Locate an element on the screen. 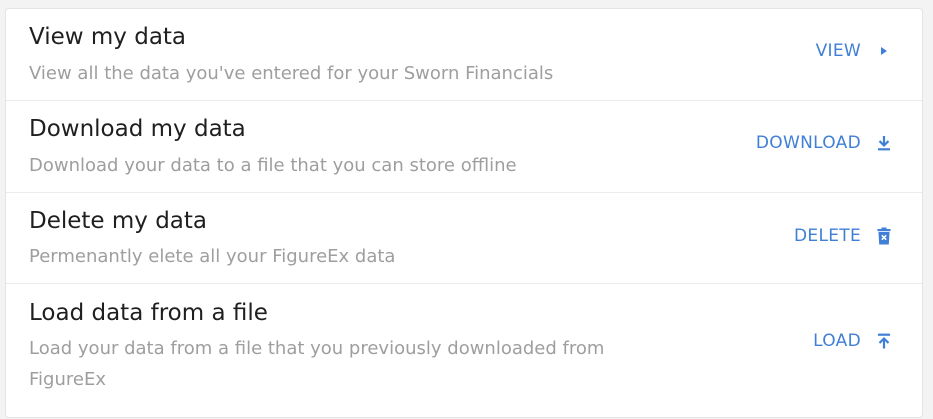  download-button: DOWNLOAD is located at coordinates (824, 143).